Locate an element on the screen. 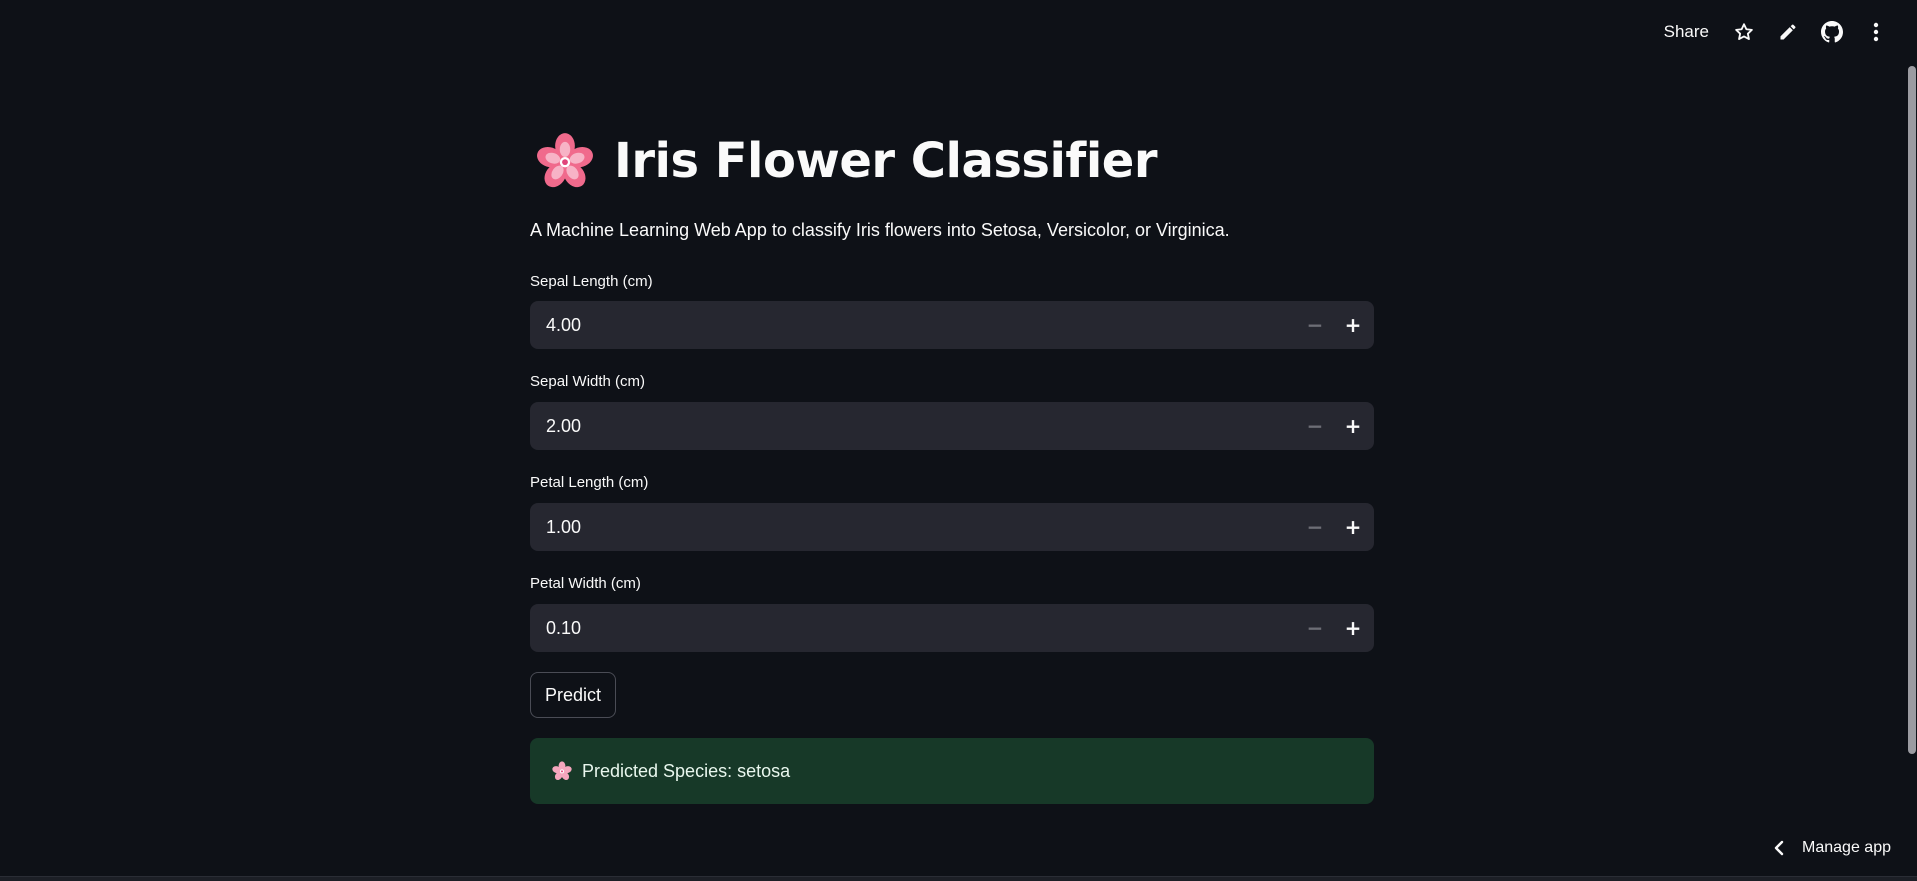 The image size is (1917, 881). title-text: Iris Flower Classifier is located at coordinates (886, 161).